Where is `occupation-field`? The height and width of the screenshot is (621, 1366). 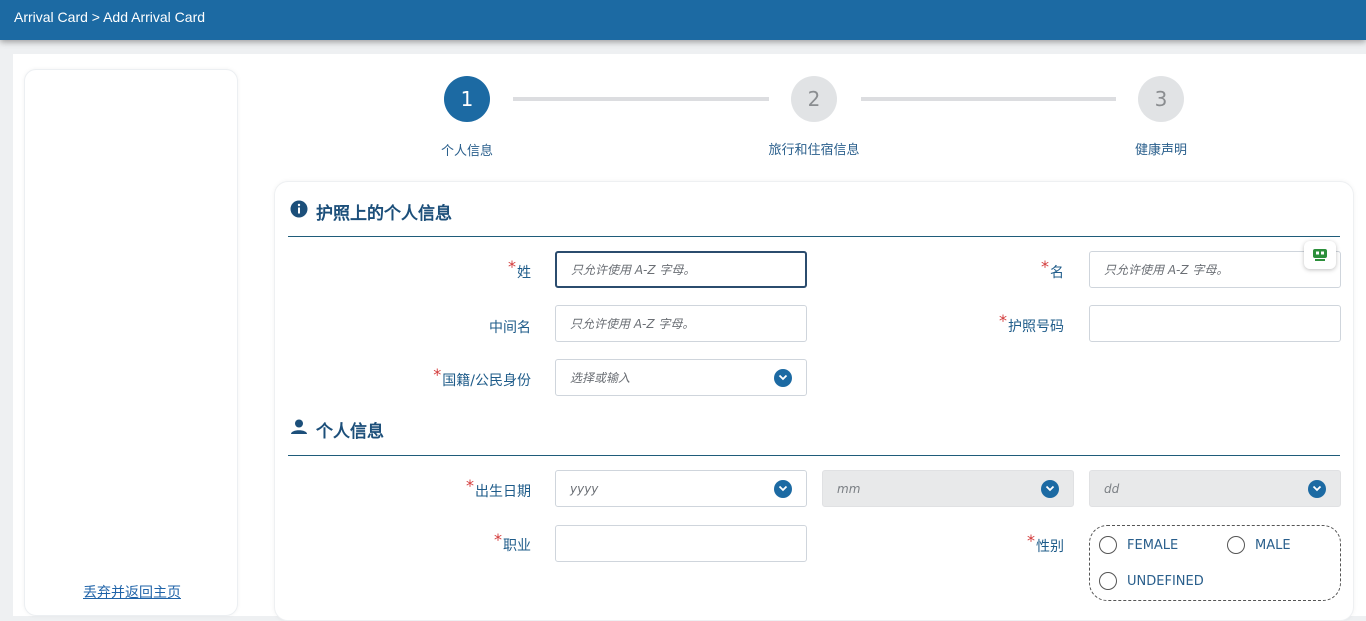
occupation-field is located at coordinates (681, 543).